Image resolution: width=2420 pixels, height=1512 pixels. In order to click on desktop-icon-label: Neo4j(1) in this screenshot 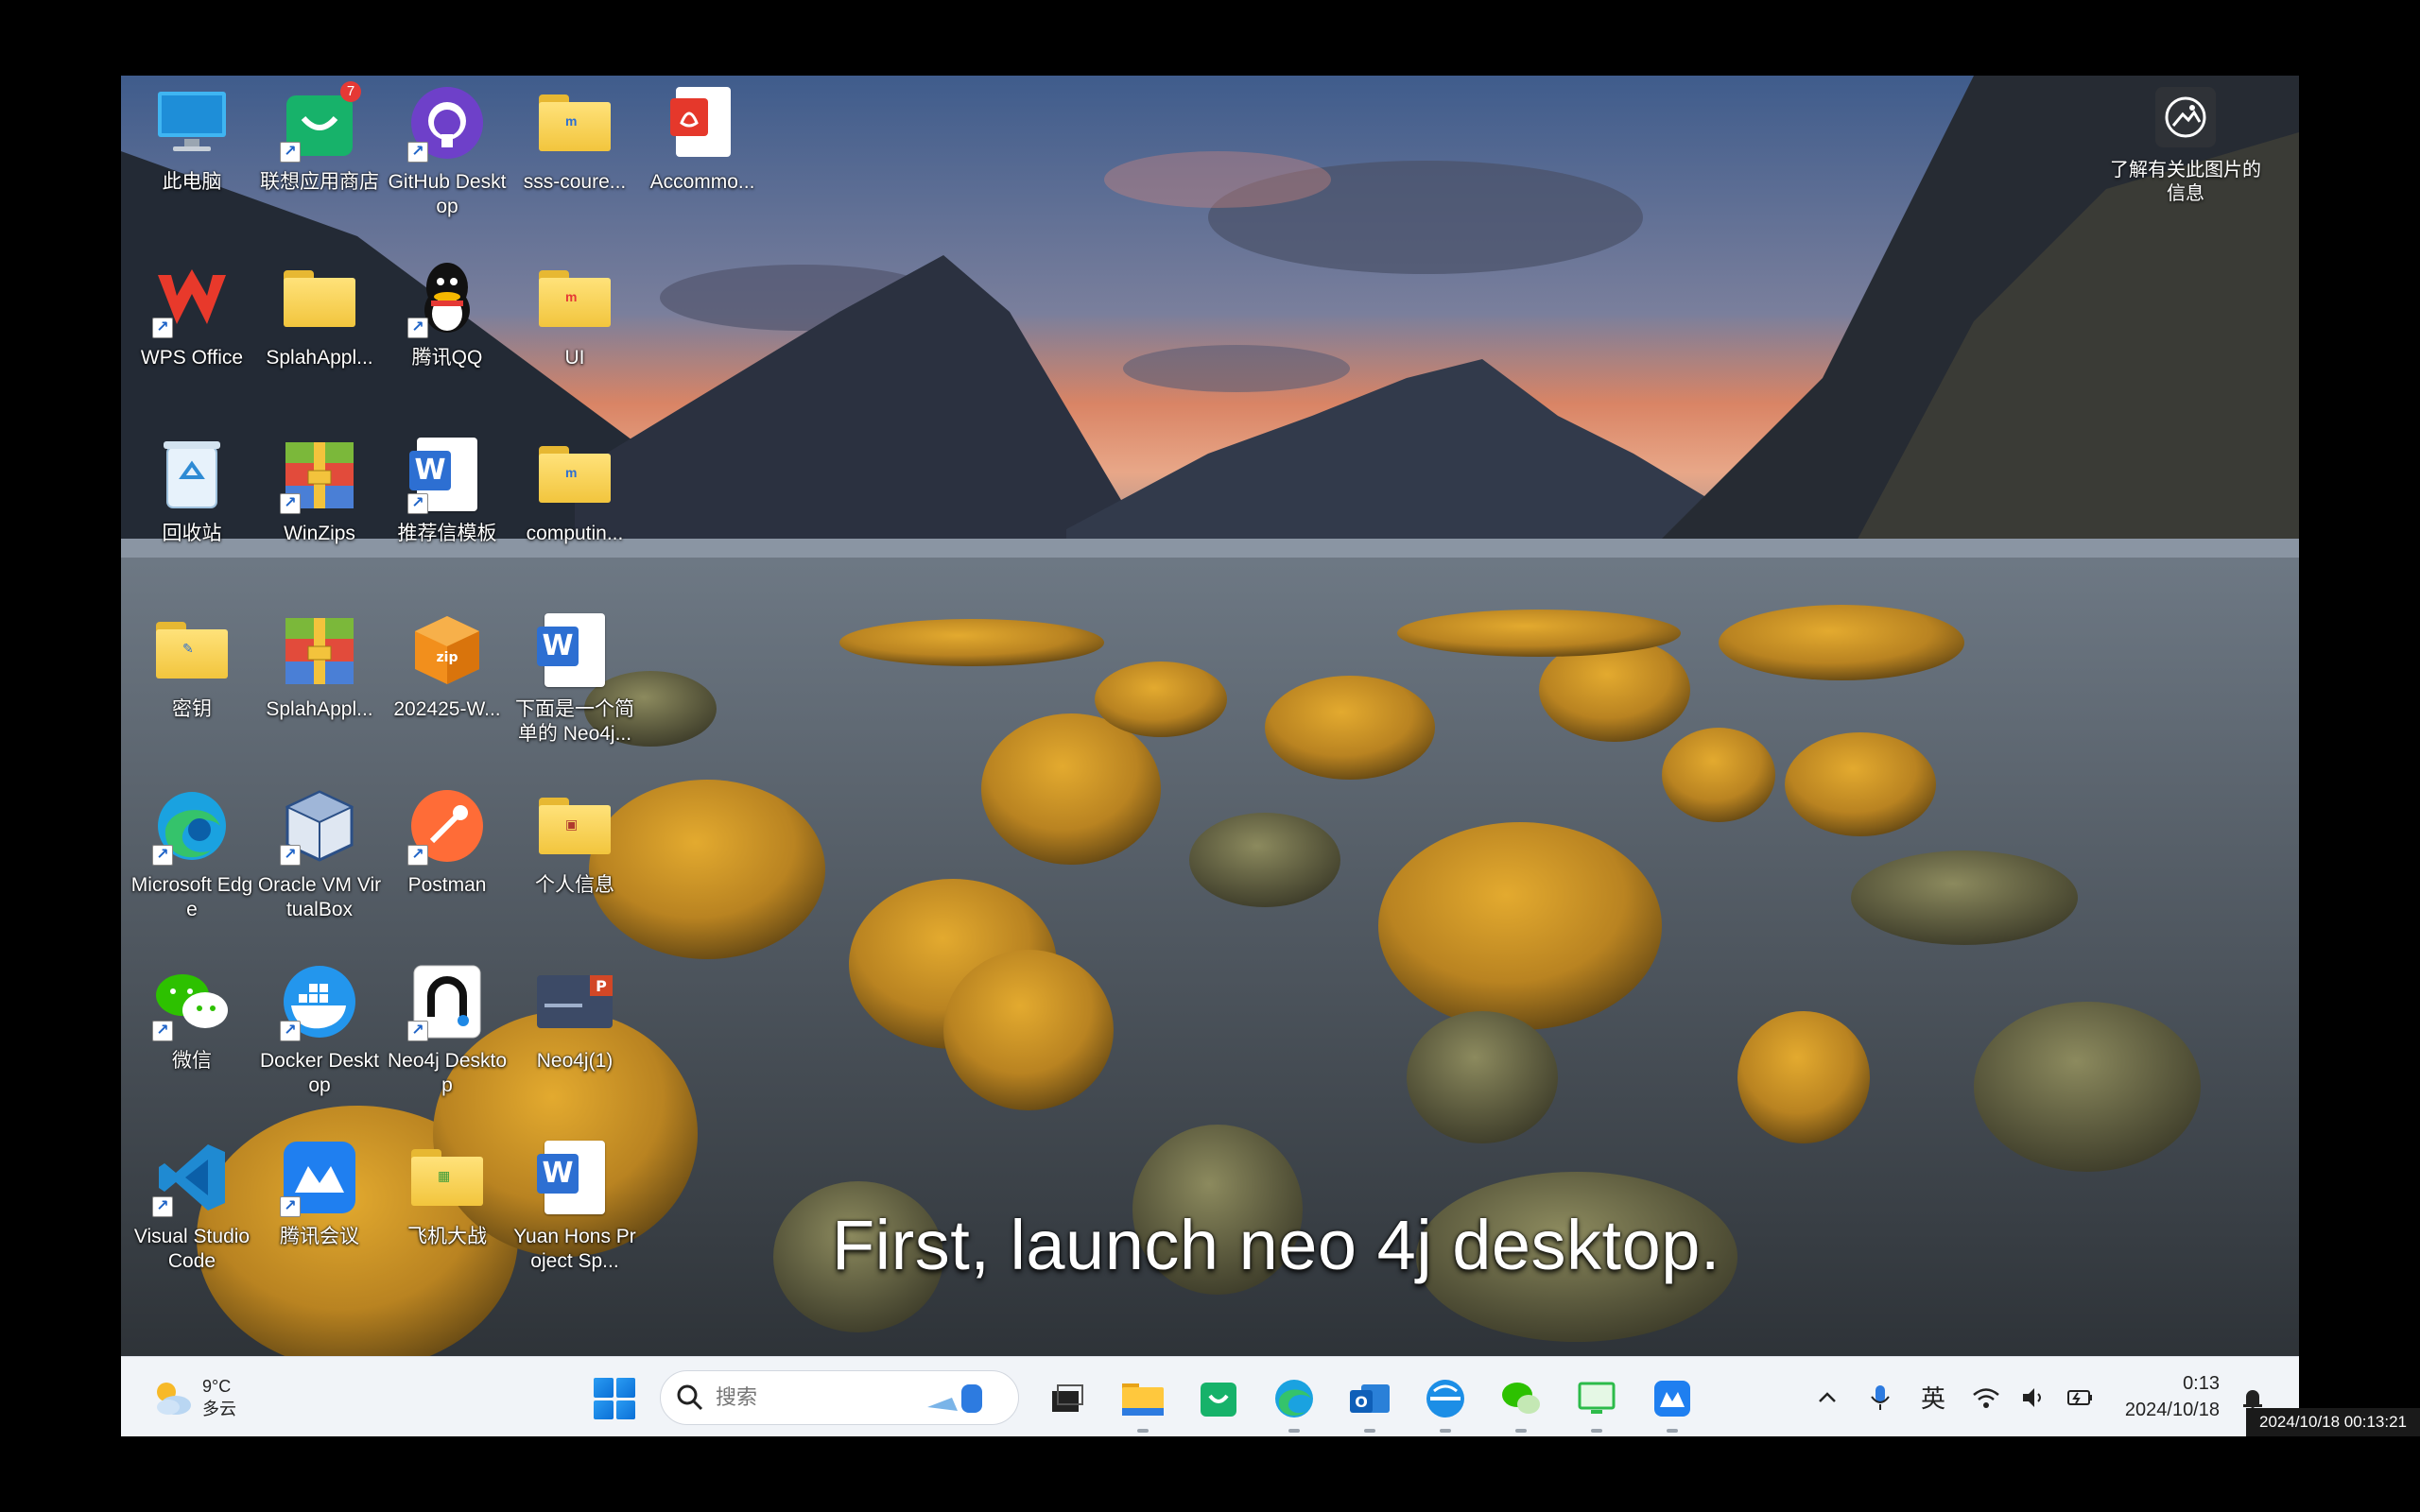, I will do `click(575, 1061)`.